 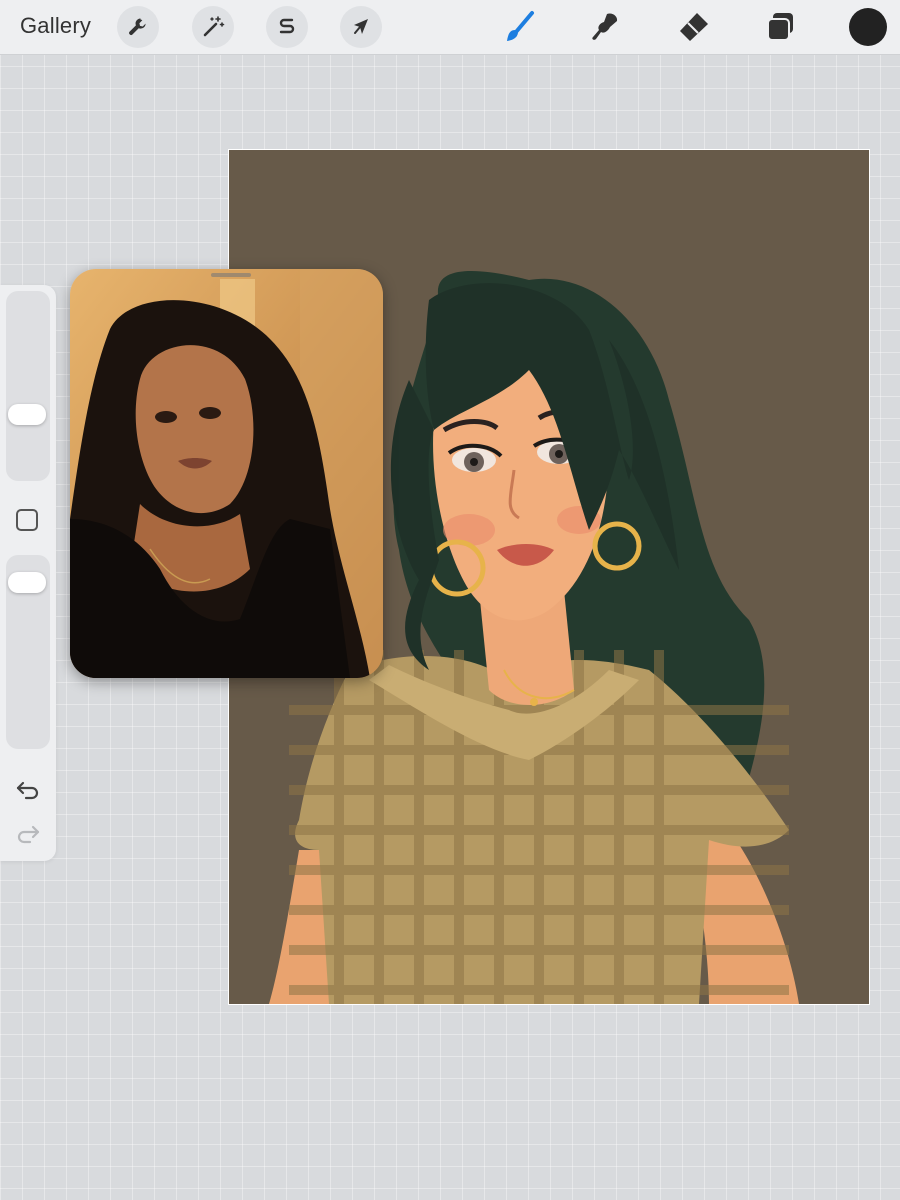 What do you see at coordinates (27, 583) in the screenshot?
I see `opacity-thumb` at bounding box center [27, 583].